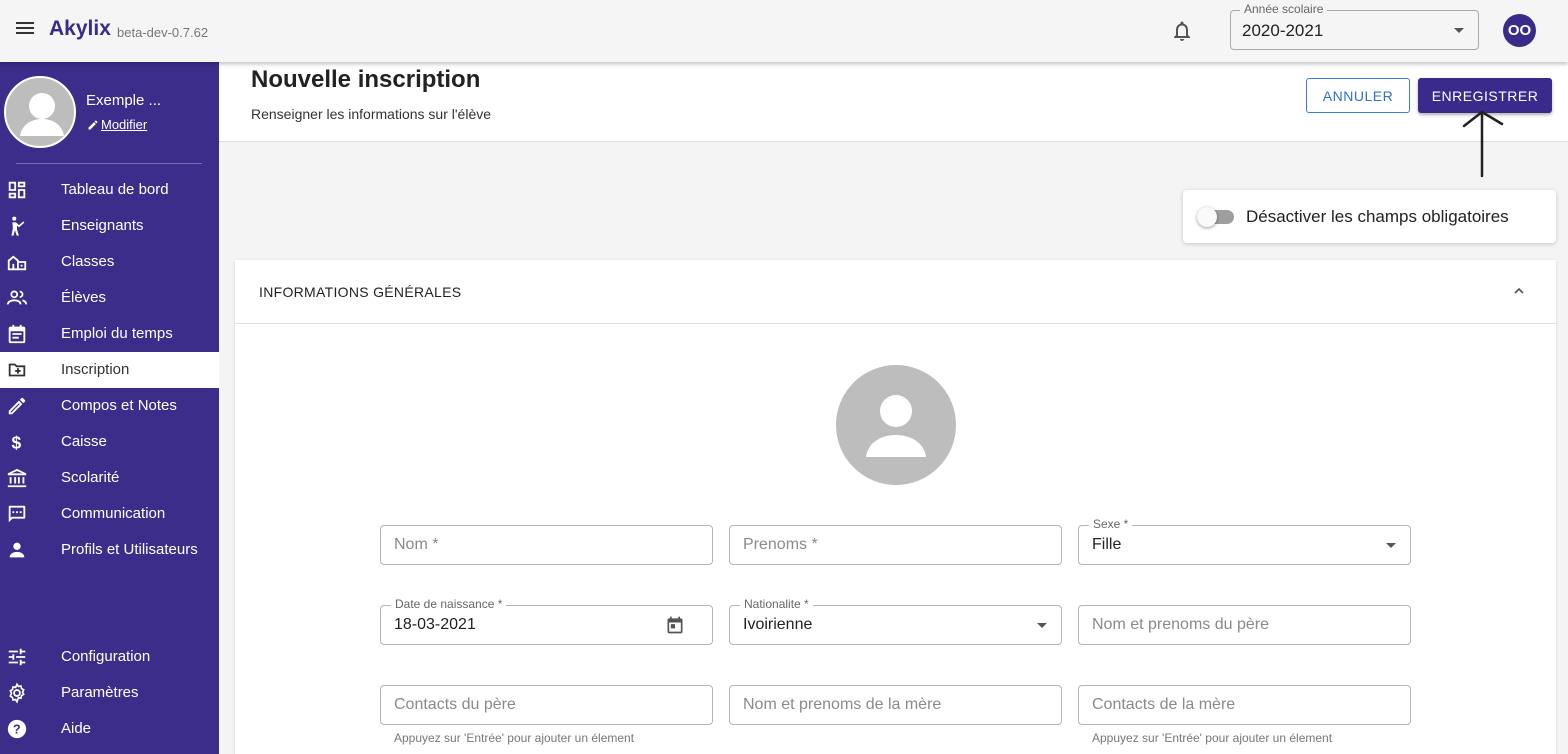 This screenshot has height=754, width=1568. Describe the element at coordinates (109, 729) in the screenshot. I see `sidebar-item-aide: ? Aide` at that location.